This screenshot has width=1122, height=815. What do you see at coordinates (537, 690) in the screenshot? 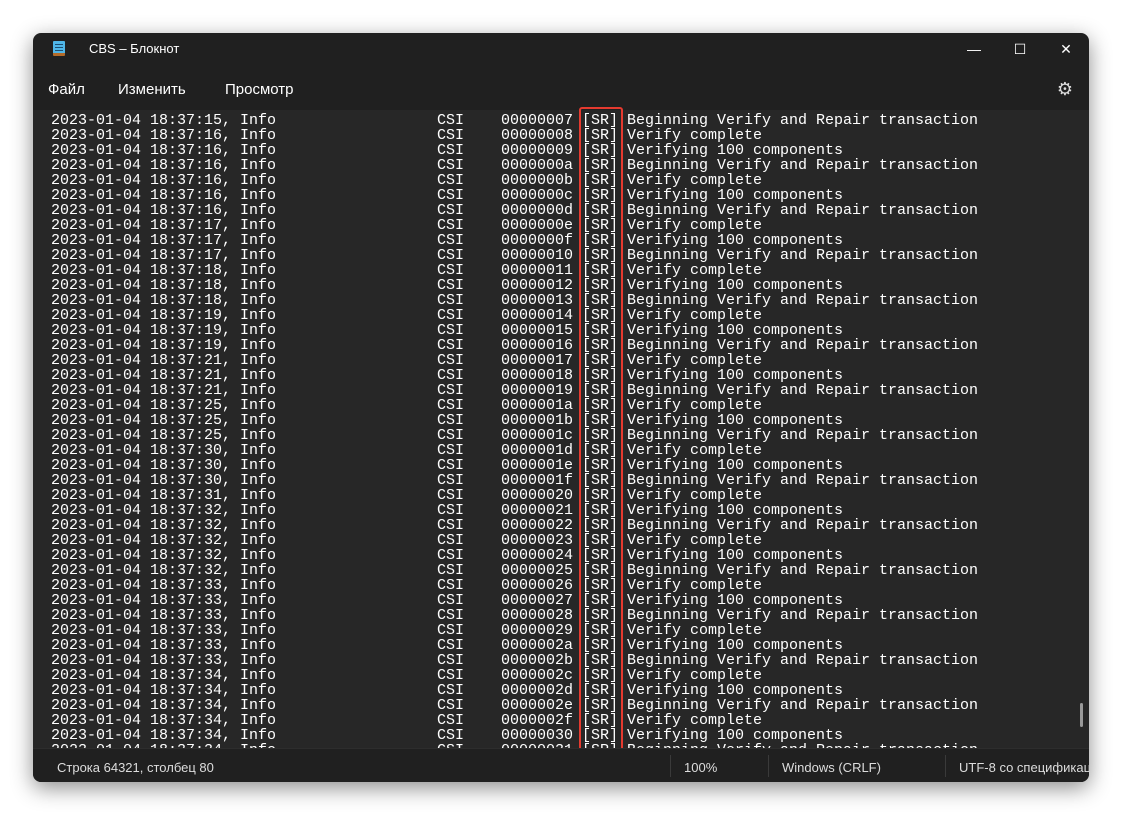
I see `log-id: 0000002d` at bounding box center [537, 690].